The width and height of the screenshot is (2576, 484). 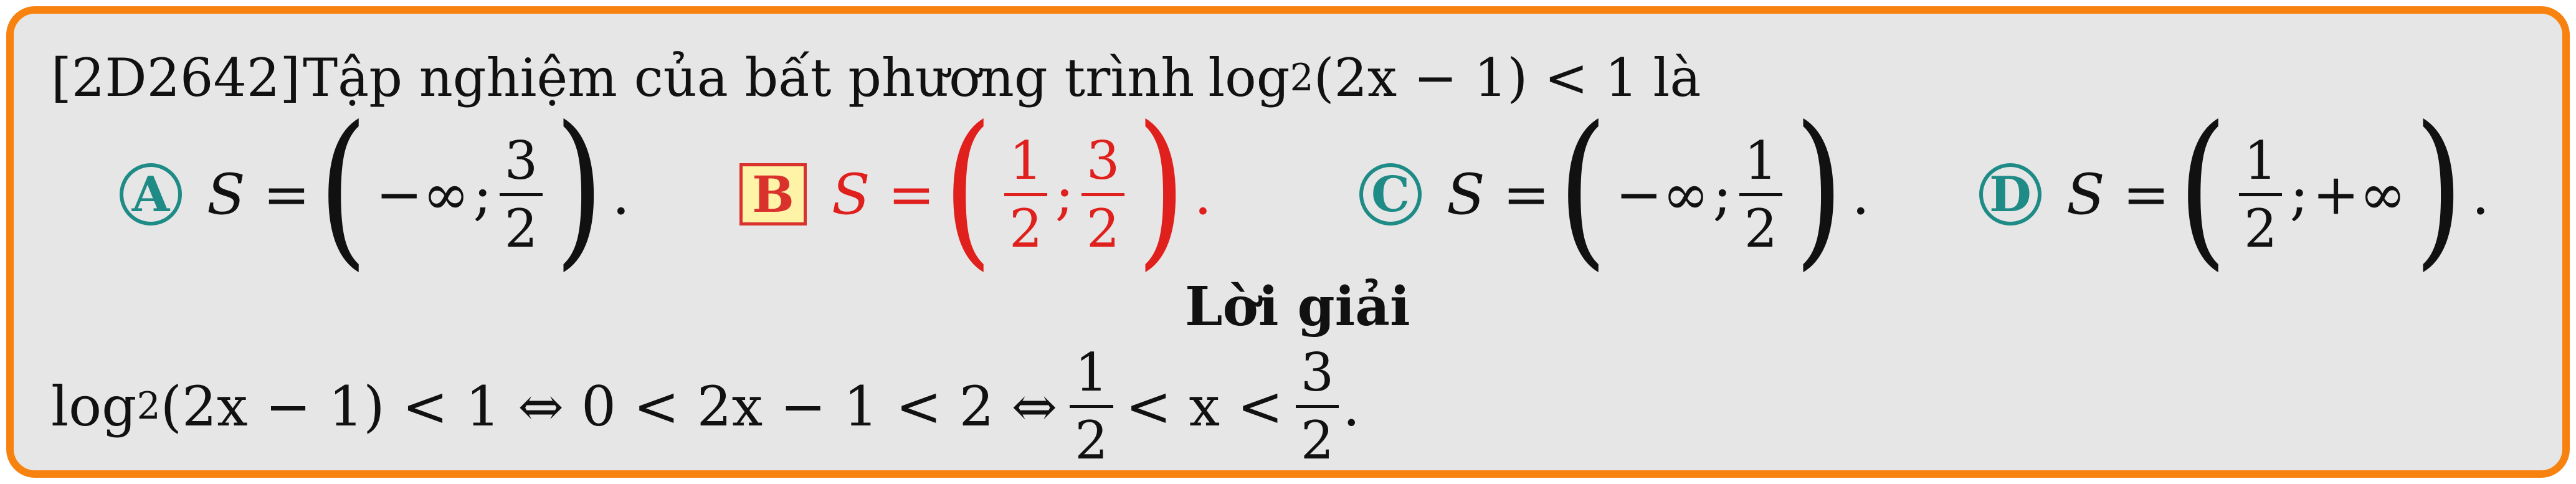 I want to click on question-tail: là, so click(x=1677, y=77).